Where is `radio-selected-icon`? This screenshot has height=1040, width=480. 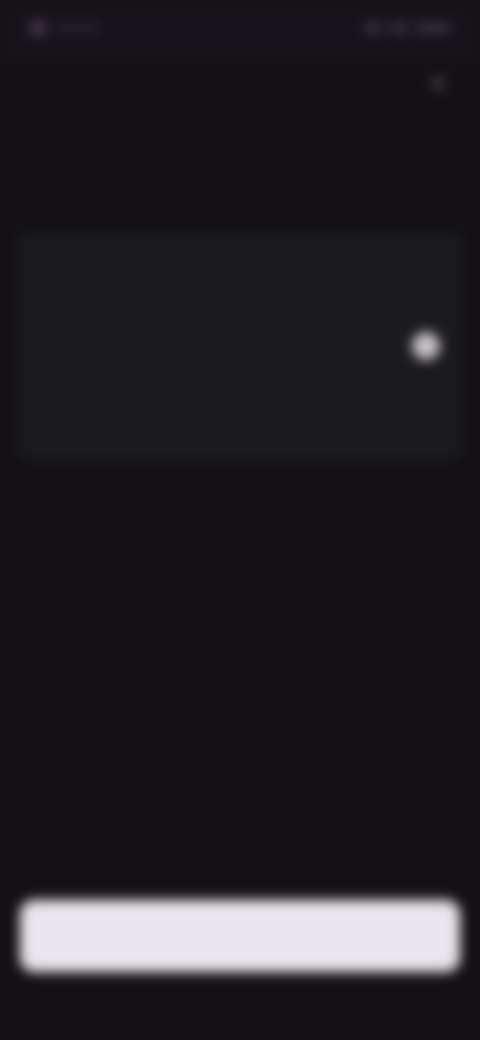 radio-selected-icon is located at coordinates (426, 346).